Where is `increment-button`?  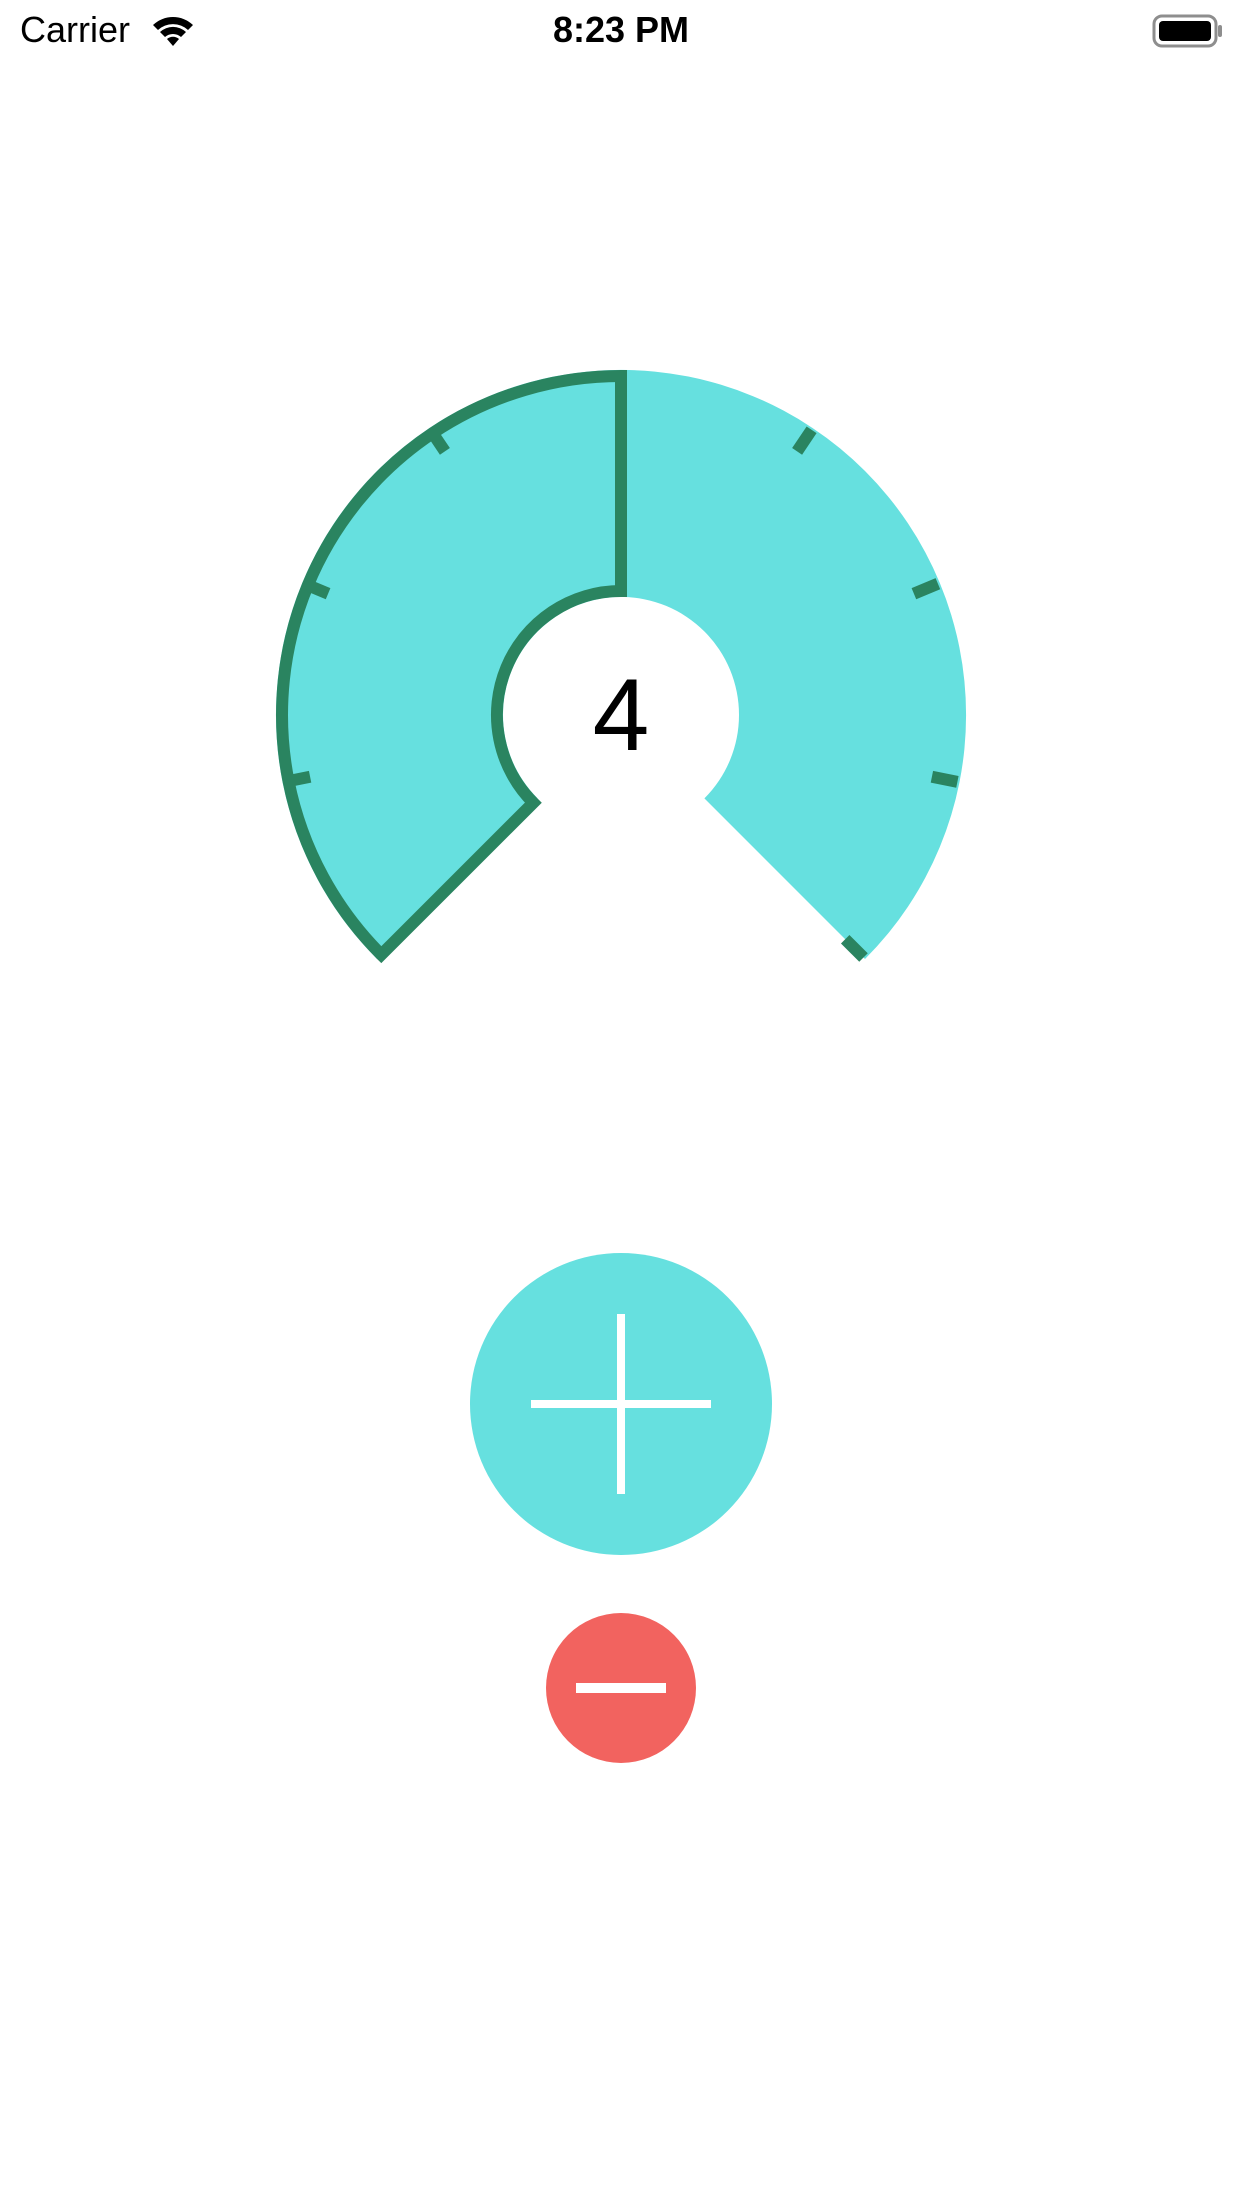
increment-button is located at coordinates (621, 1404).